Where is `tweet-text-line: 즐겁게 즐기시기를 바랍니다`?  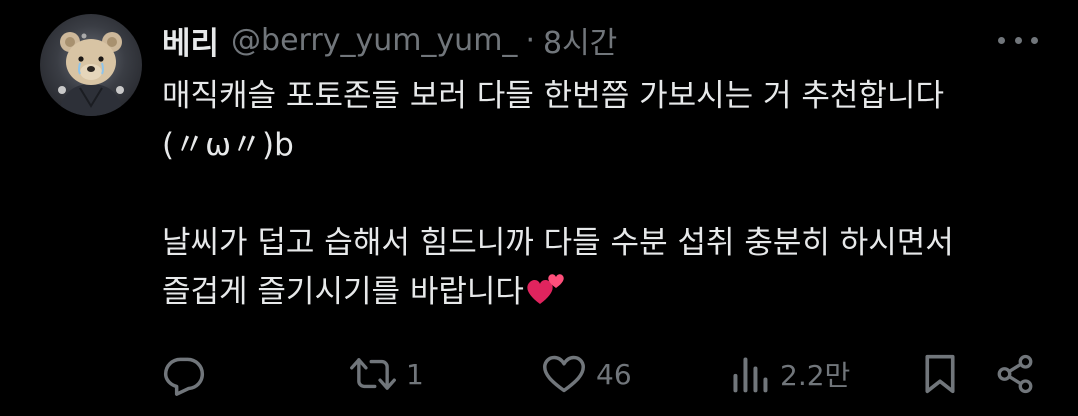 tweet-text-line: 즐겁게 즐기시기를 바랍니다 is located at coordinates (602, 292).